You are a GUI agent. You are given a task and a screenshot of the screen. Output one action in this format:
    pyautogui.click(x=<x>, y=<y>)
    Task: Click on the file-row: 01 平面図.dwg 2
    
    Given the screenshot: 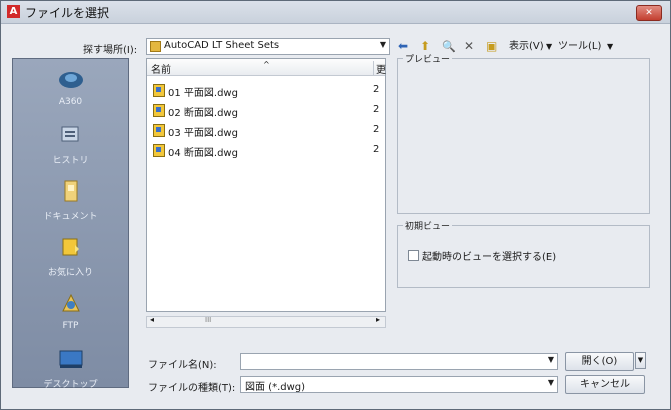 What is the action you would take?
    pyautogui.click(x=266, y=90)
    